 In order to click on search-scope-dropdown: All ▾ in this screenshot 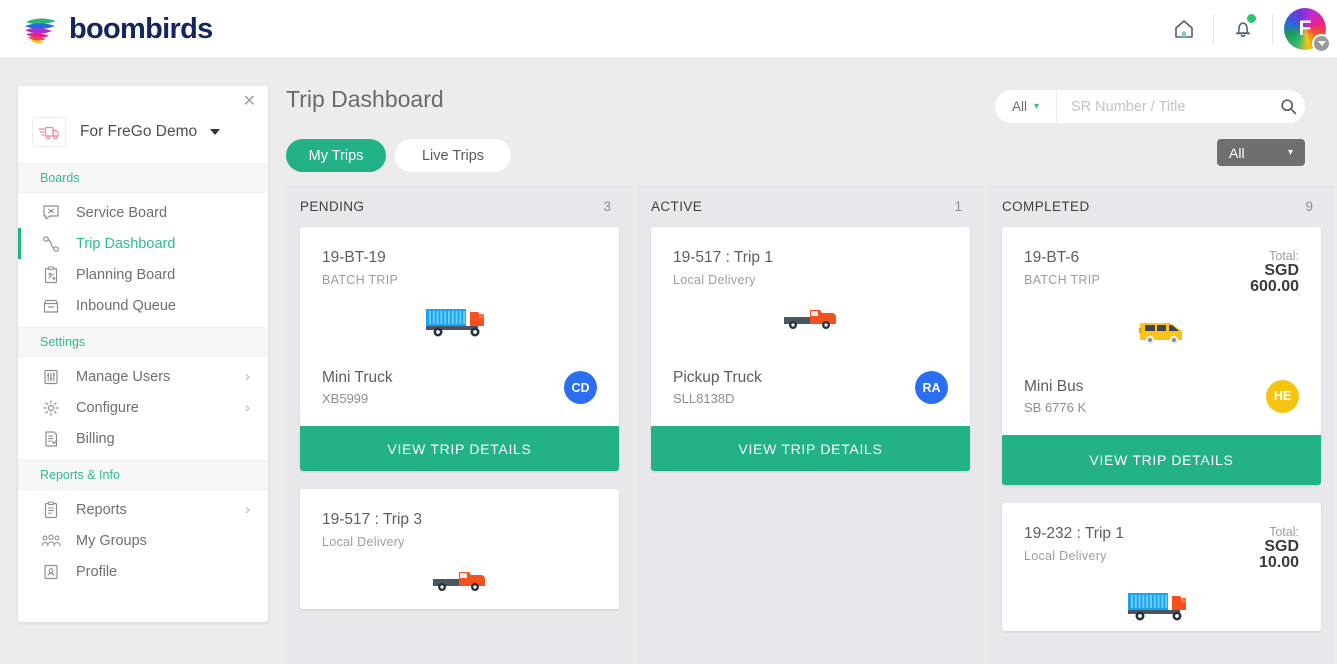, I will do `click(1026, 106)`.